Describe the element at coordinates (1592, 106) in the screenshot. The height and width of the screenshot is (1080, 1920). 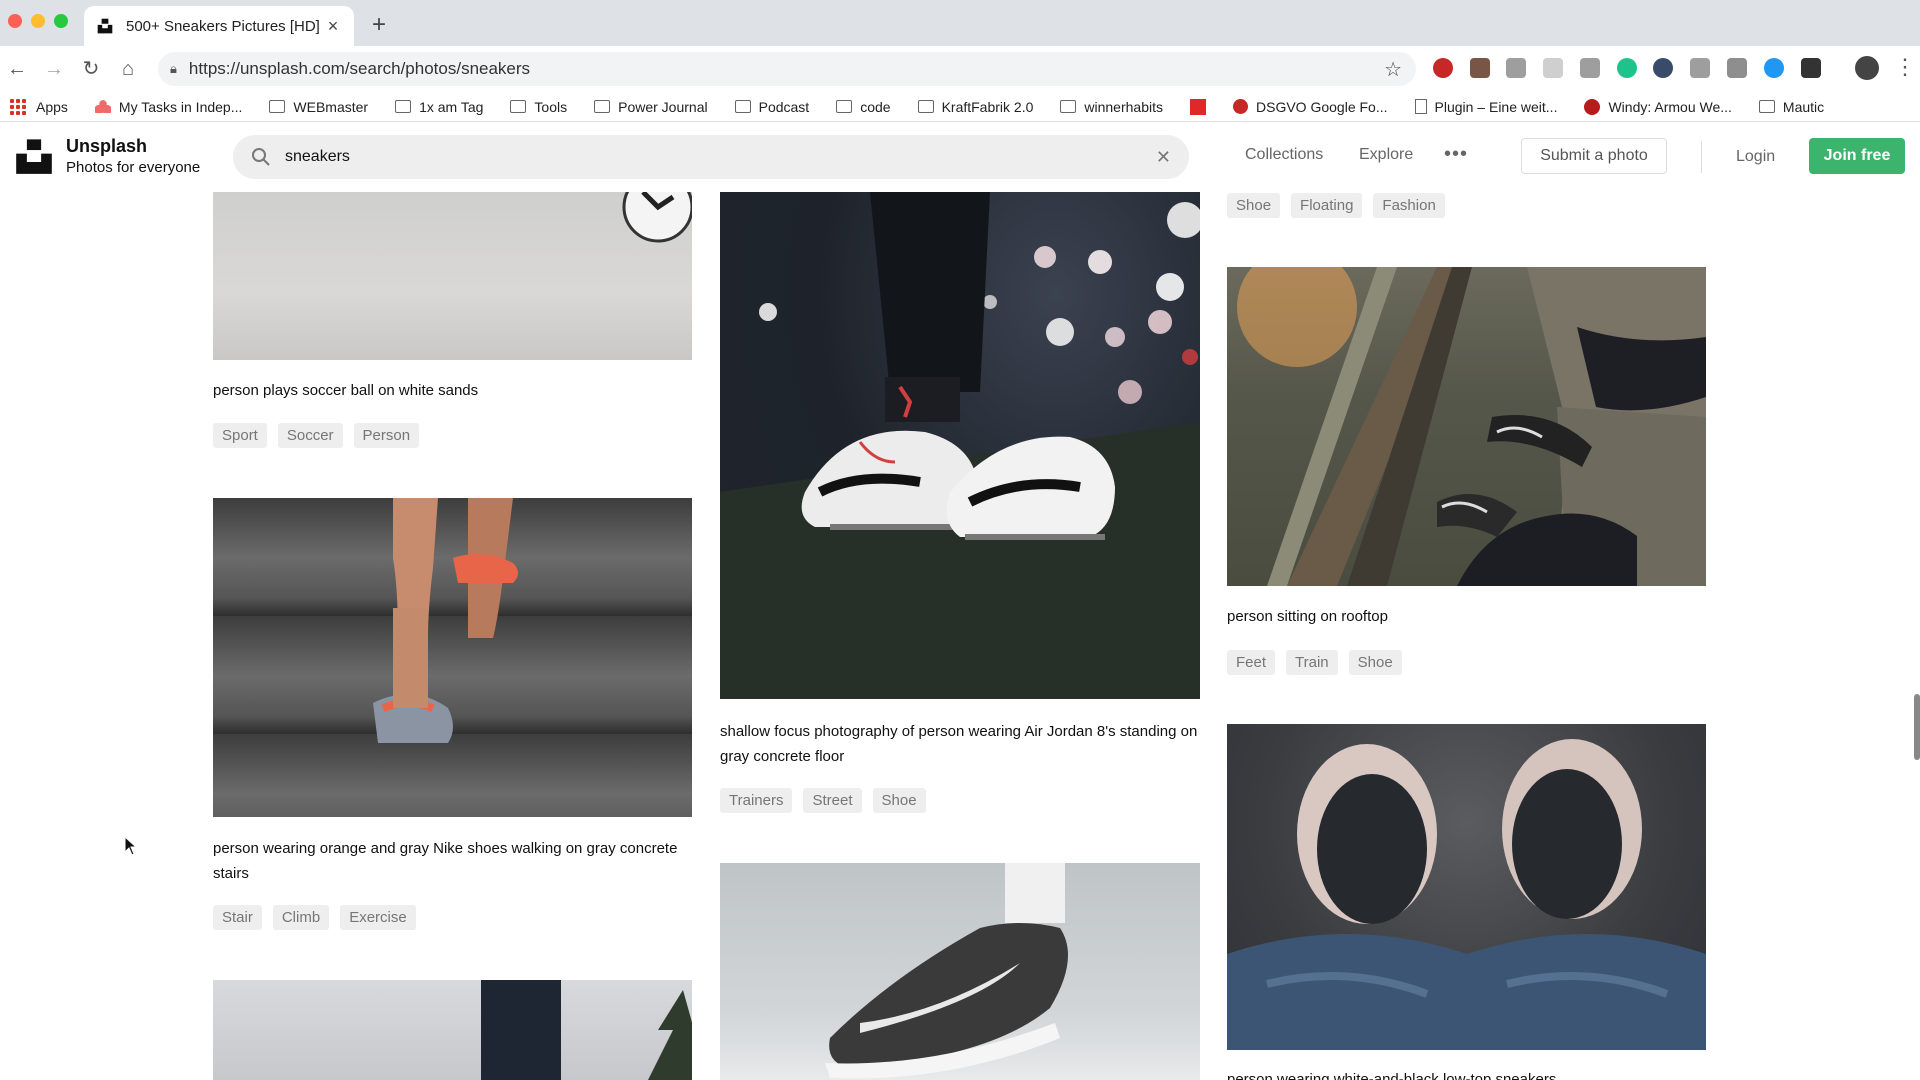
I see `site-icon` at that location.